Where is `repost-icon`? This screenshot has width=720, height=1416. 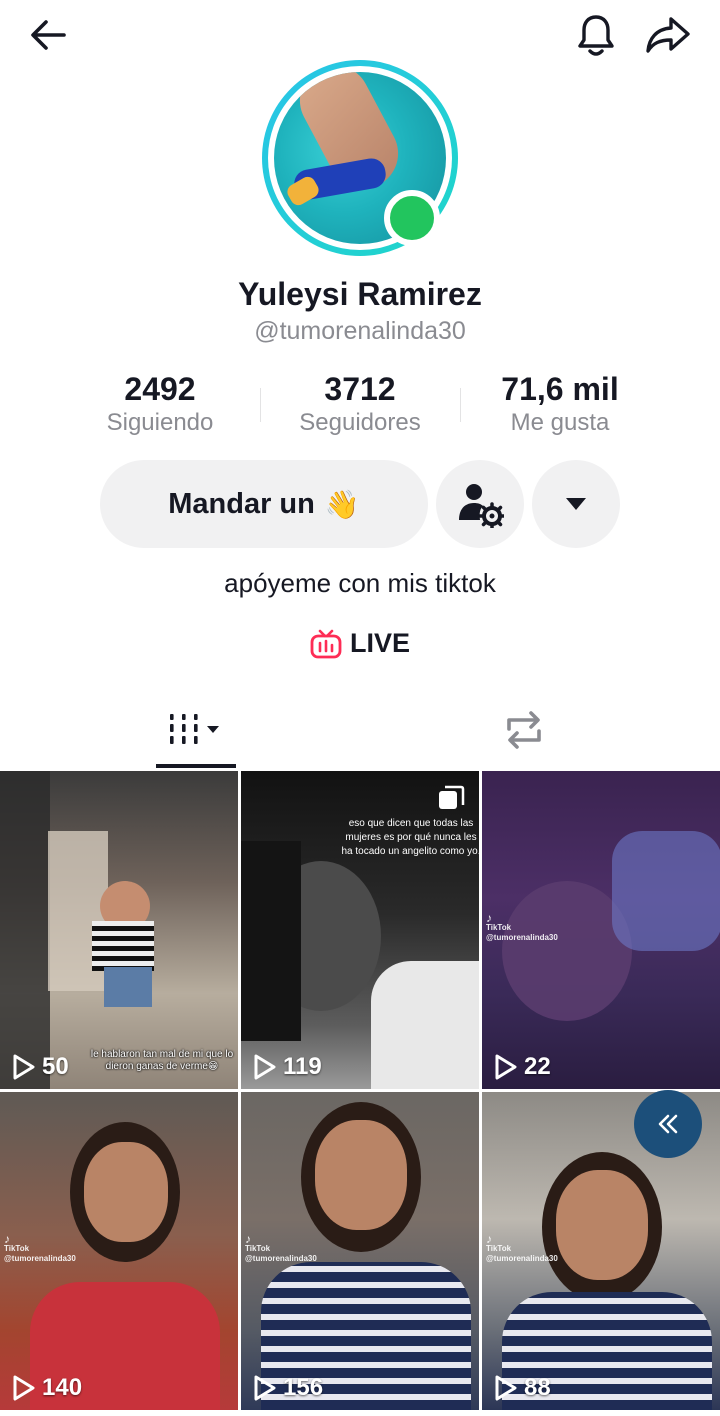 repost-icon is located at coordinates (524, 730).